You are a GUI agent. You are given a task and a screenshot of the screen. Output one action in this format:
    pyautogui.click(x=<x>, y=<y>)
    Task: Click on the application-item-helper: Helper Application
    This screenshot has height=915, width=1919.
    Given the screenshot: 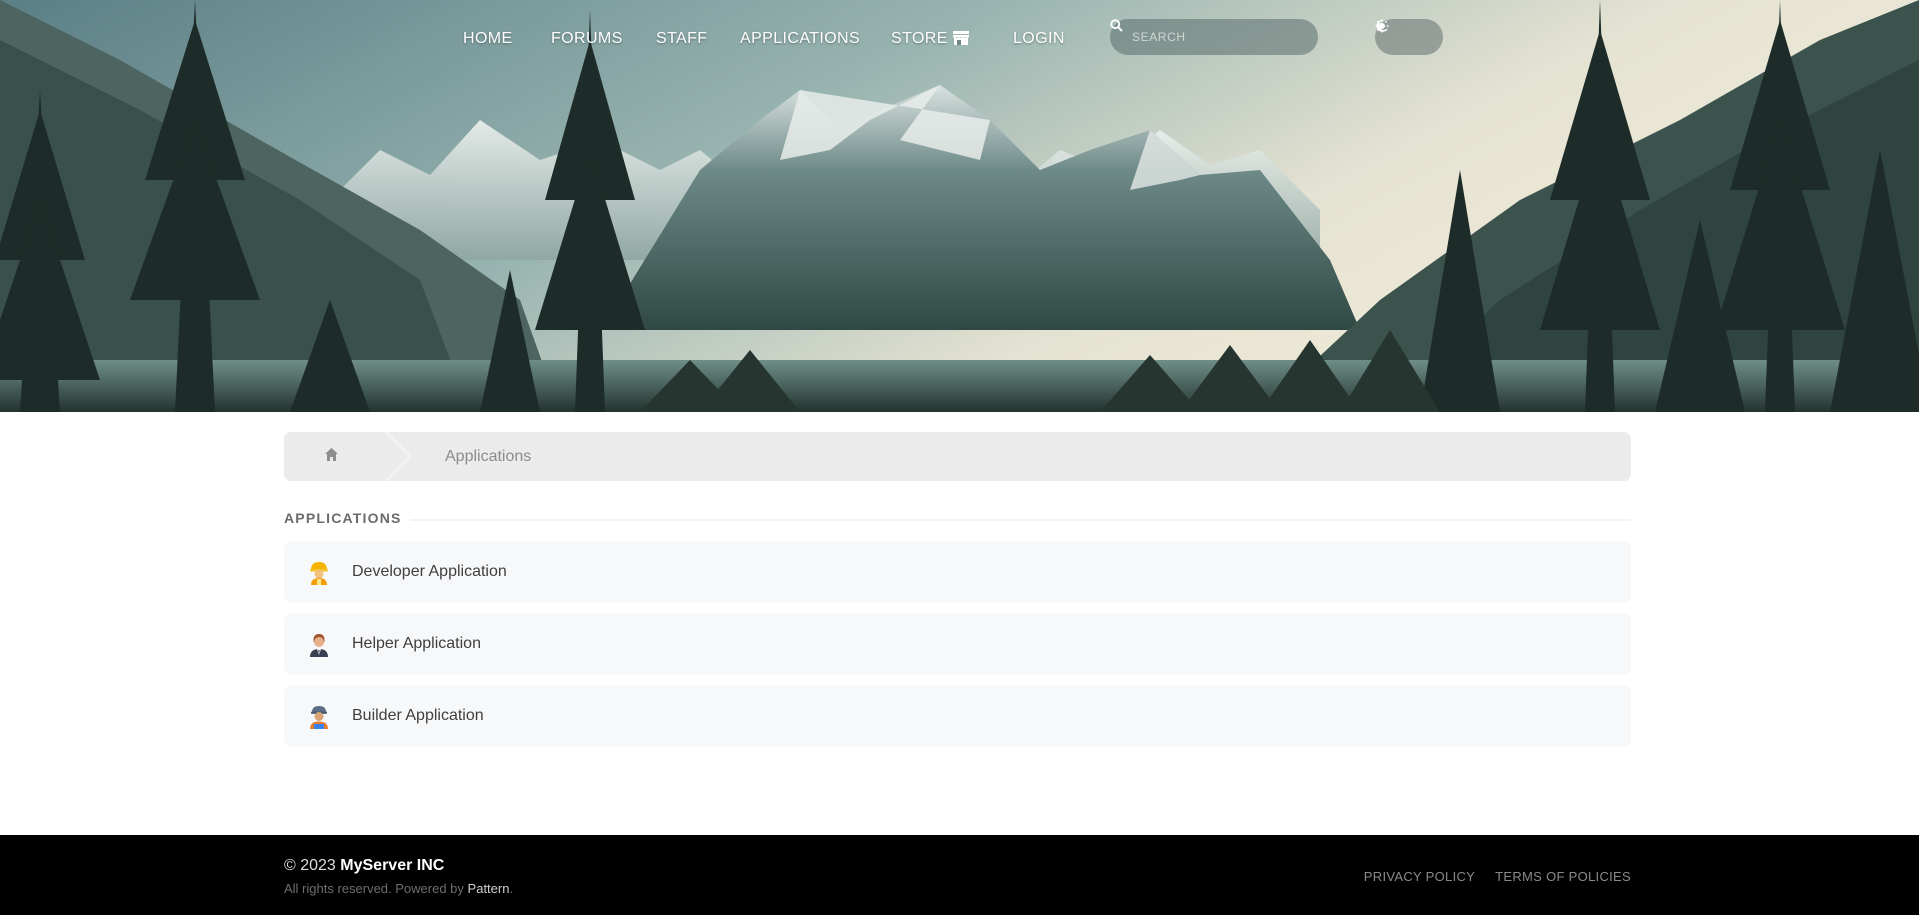 What is the action you would take?
    pyautogui.click(x=957, y=644)
    